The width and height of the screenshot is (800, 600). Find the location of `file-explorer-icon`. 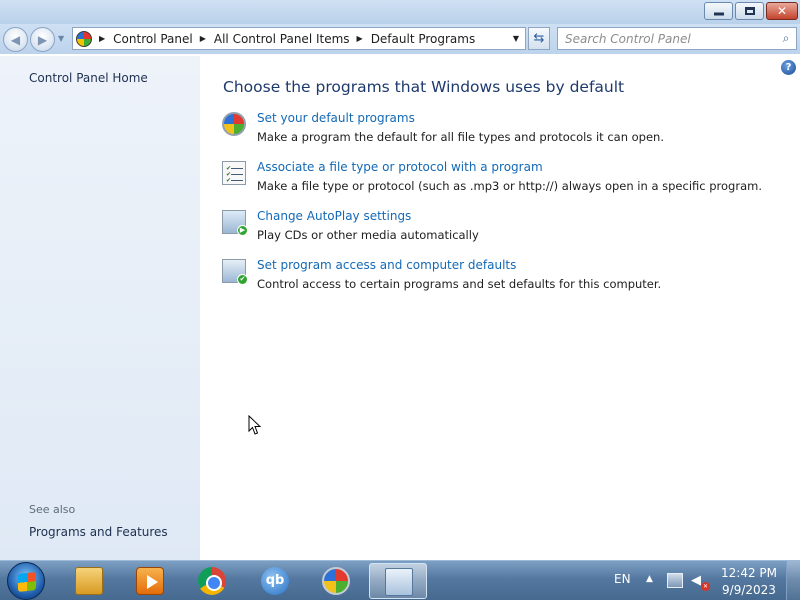

file-explorer-icon is located at coordinates (89, 581).